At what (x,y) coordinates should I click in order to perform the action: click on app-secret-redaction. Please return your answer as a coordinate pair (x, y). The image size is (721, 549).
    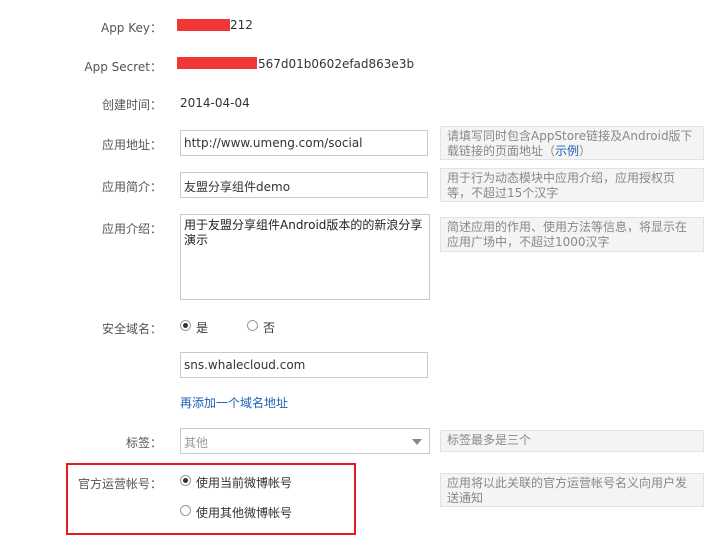
    Looking at the image, I should click on (217, 63).